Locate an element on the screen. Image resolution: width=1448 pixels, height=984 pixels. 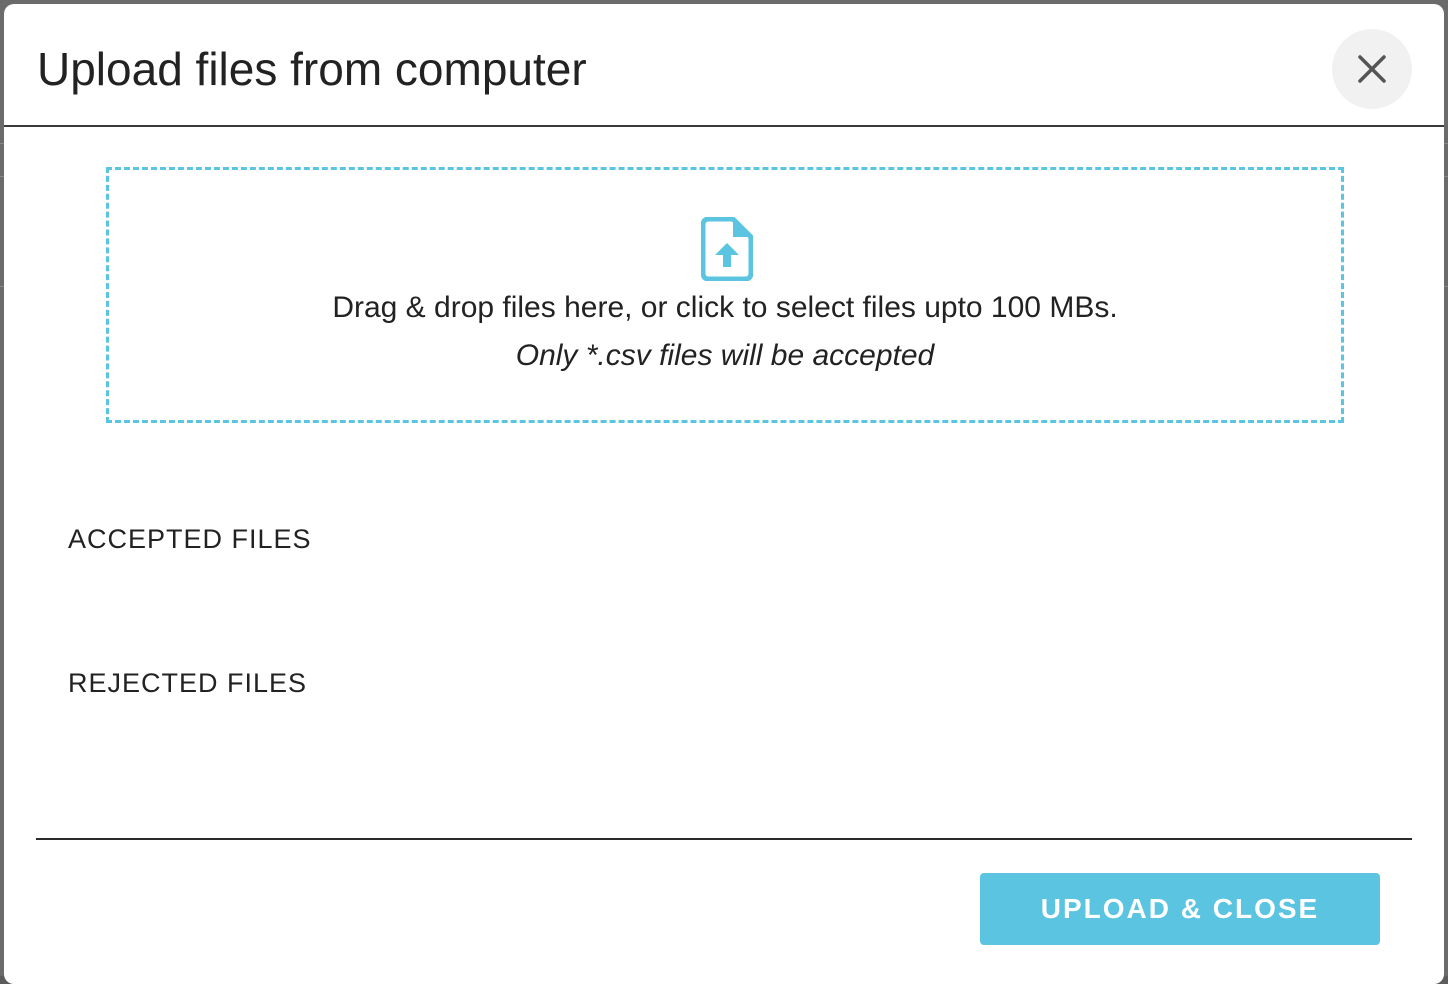
close-icon is located at coordinates (1372, 69).